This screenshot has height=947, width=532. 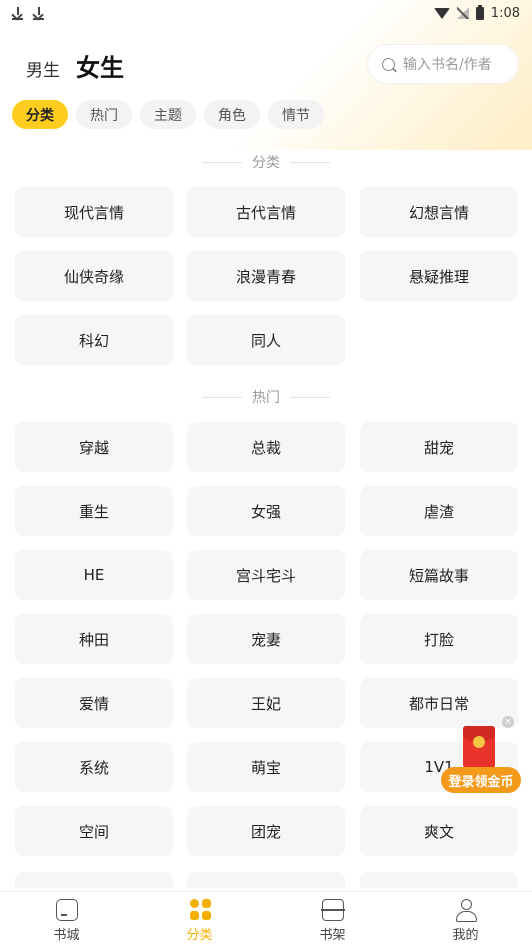 I want to click on tag-button: 总裁, so click(x=266, y=447).